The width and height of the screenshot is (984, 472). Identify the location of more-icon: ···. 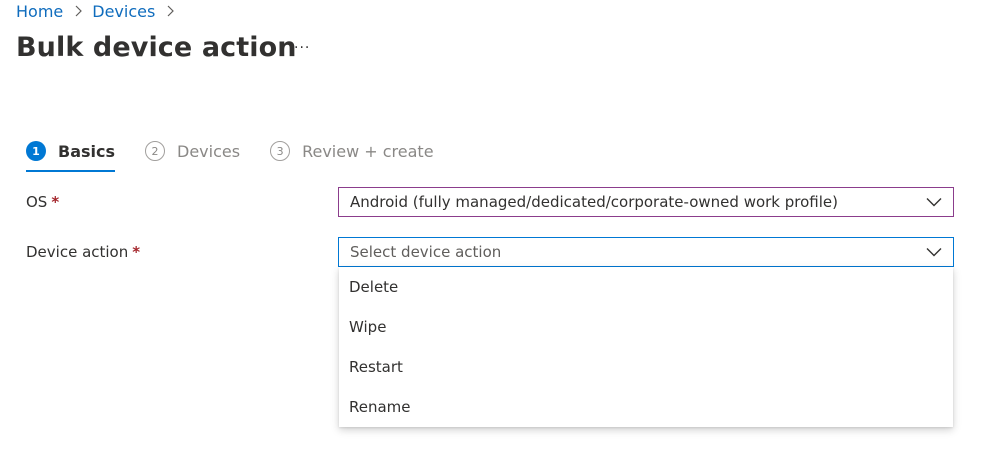
(302, 48).